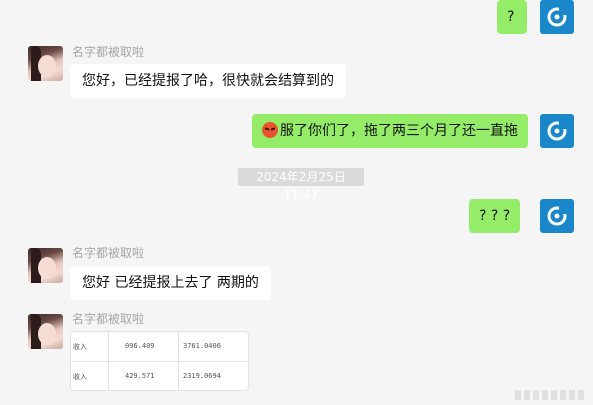 The image size is (593, 405). Describe the element at coordinates (159, 375) in the screenshot. I see `table-row: 收入 429.571 2319.0694` at that location.